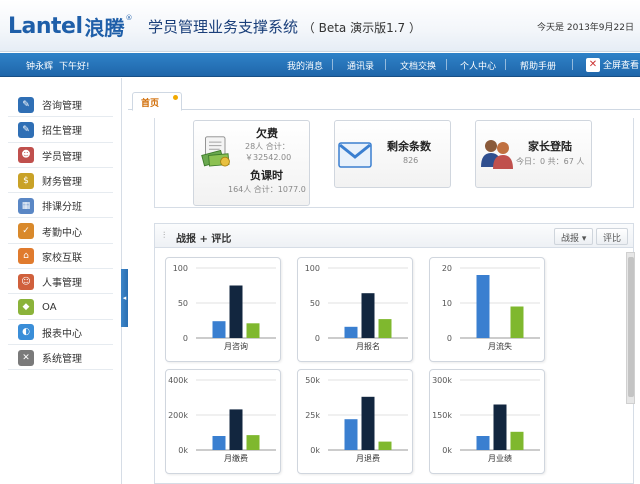 This screenshot has width=640, height=484. I want to click on greeting-text: 下午好!, so click(74, 67).